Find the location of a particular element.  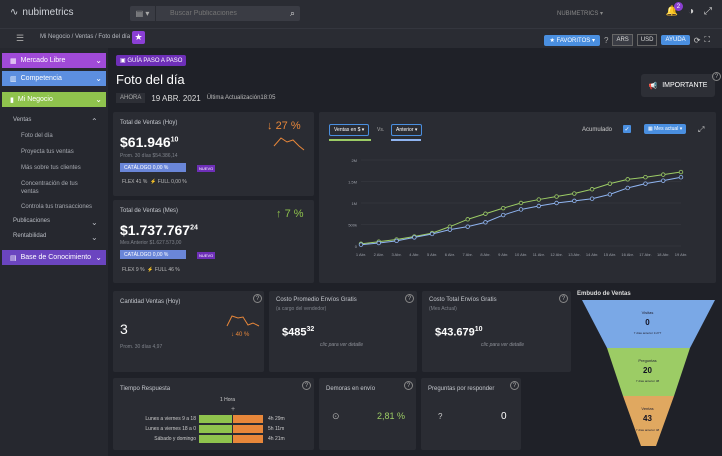

sidebar-label: Competencia is located at coordinates (41, 78).